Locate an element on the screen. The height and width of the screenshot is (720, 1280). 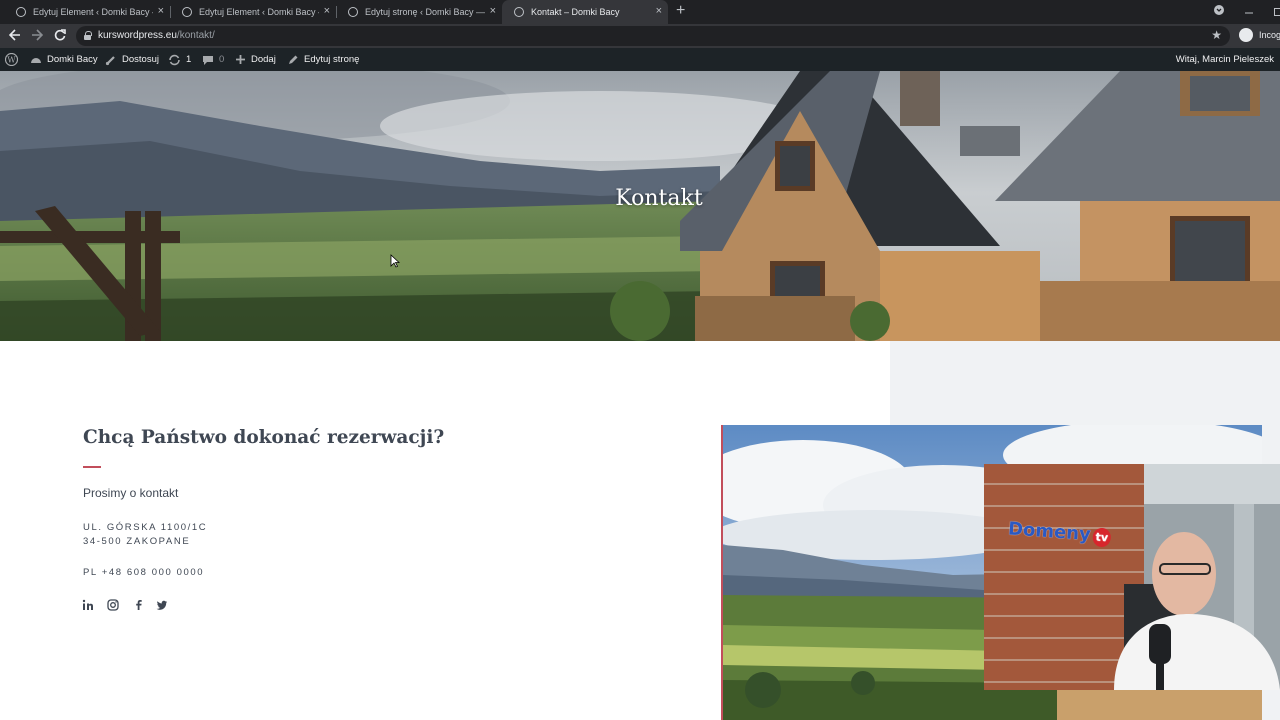
webcam-desk-strip is located at coordinates (1159, 705).